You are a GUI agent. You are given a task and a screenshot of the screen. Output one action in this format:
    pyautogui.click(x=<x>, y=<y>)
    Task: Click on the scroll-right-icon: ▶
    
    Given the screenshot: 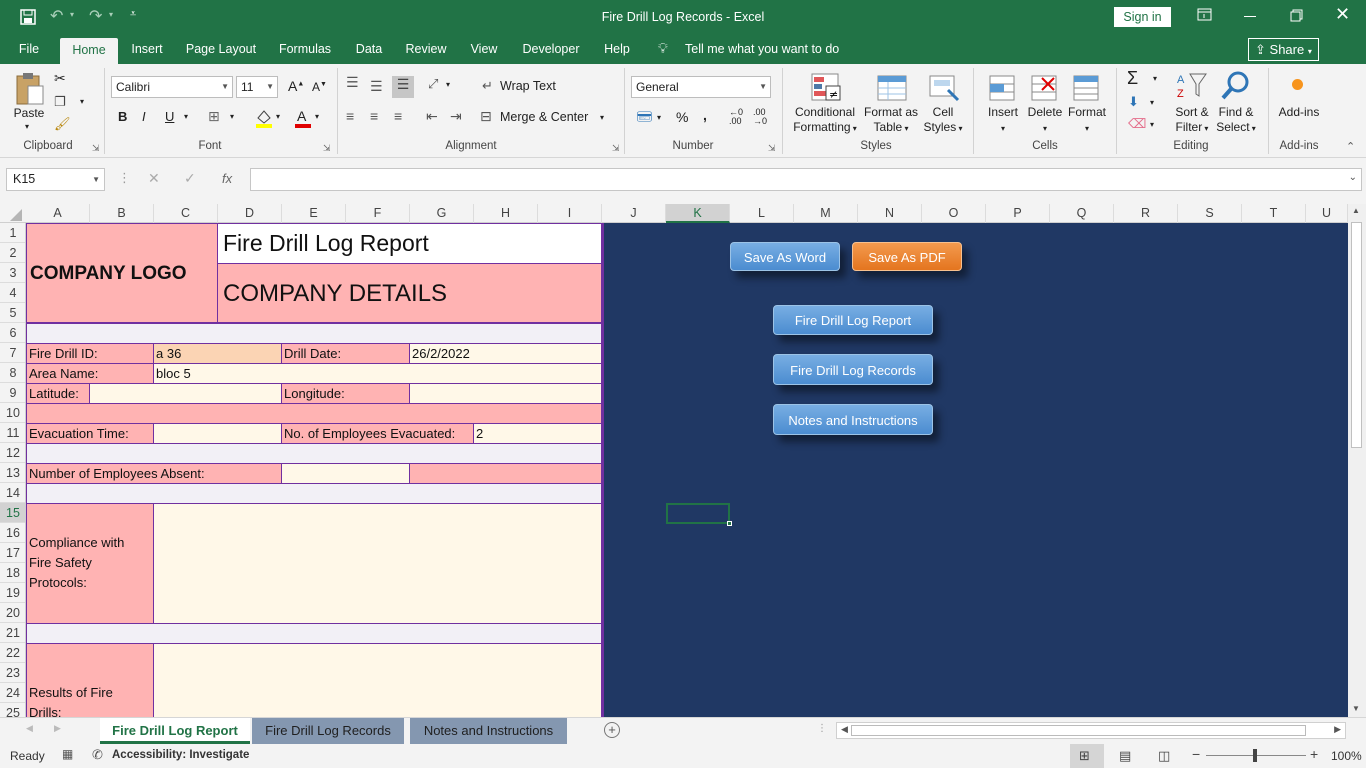 What is the action you would take?
    pyautogui.click(x=1337, y=729)
    